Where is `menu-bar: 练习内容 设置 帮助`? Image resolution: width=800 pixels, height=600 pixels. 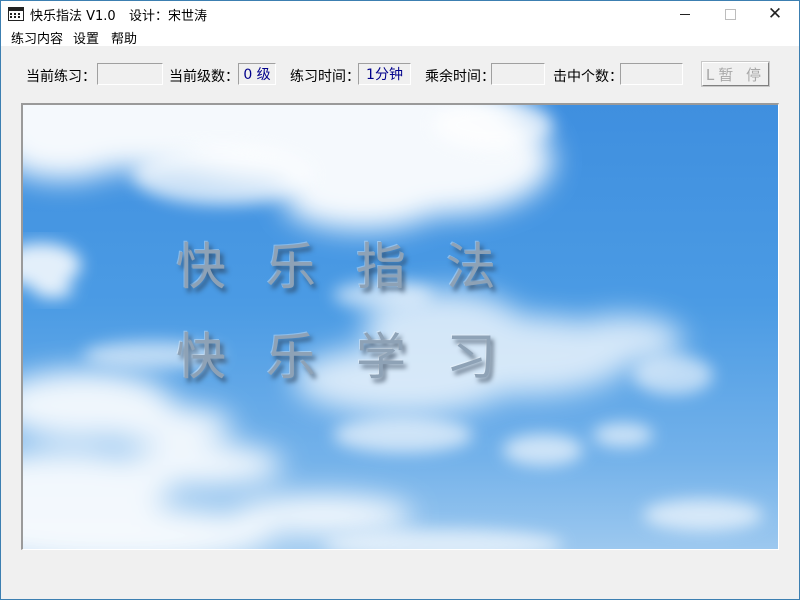
menu-bar: 练习内容 设置 帮助 is located at coordinates (400, 37).